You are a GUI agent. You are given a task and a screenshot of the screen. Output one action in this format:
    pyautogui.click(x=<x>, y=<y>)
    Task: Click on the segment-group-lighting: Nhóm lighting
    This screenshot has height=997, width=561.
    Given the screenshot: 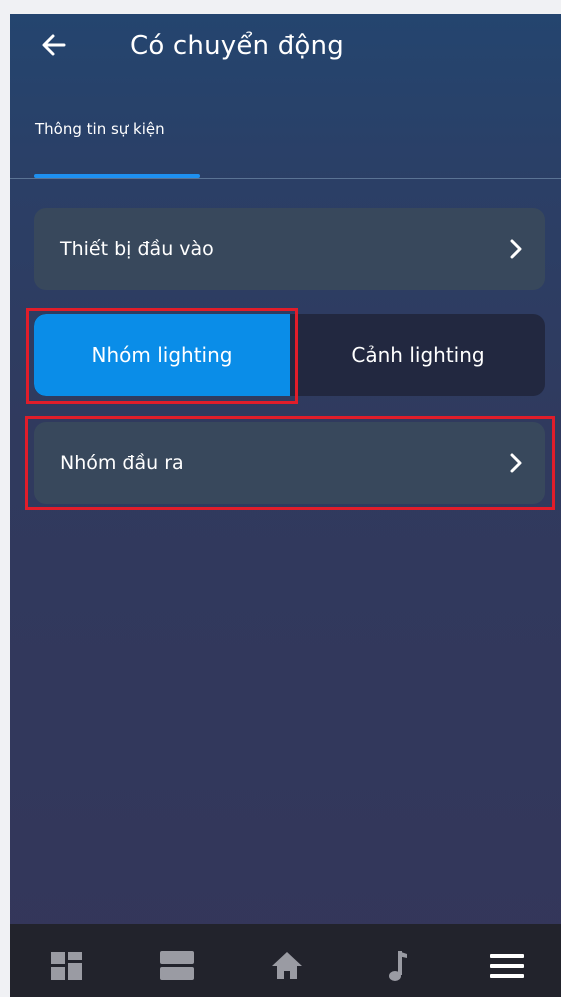 What is the action you would take?
    pyautogui.click(x=162, y=355)
    